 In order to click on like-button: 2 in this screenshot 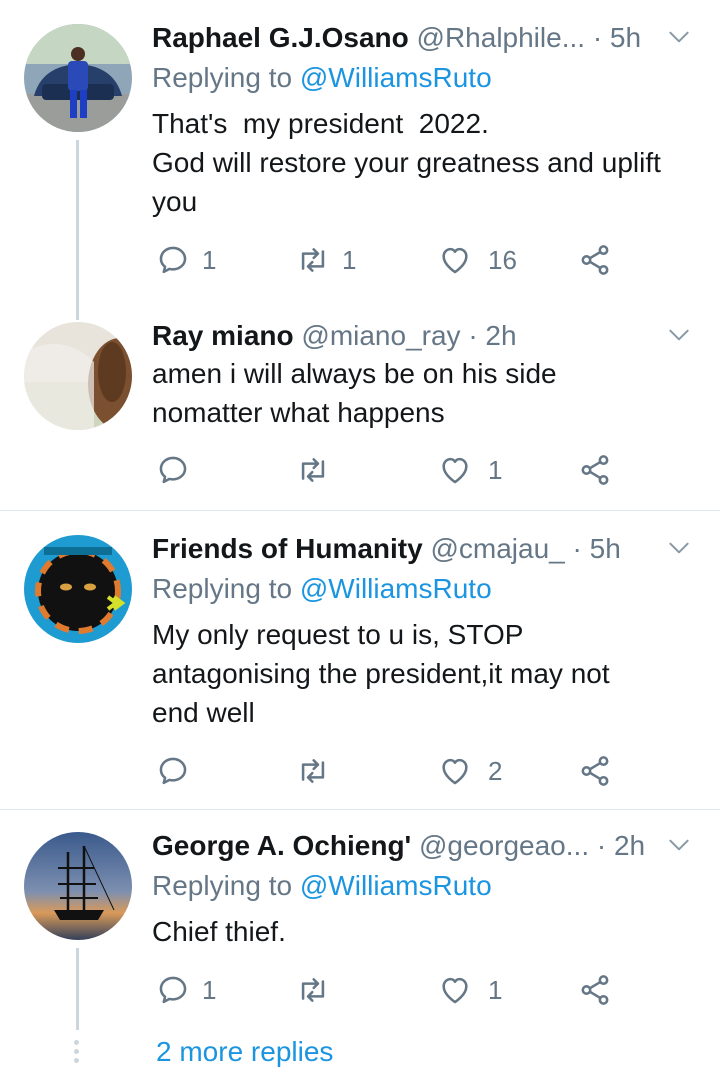, I will do `click(470, 771)`.